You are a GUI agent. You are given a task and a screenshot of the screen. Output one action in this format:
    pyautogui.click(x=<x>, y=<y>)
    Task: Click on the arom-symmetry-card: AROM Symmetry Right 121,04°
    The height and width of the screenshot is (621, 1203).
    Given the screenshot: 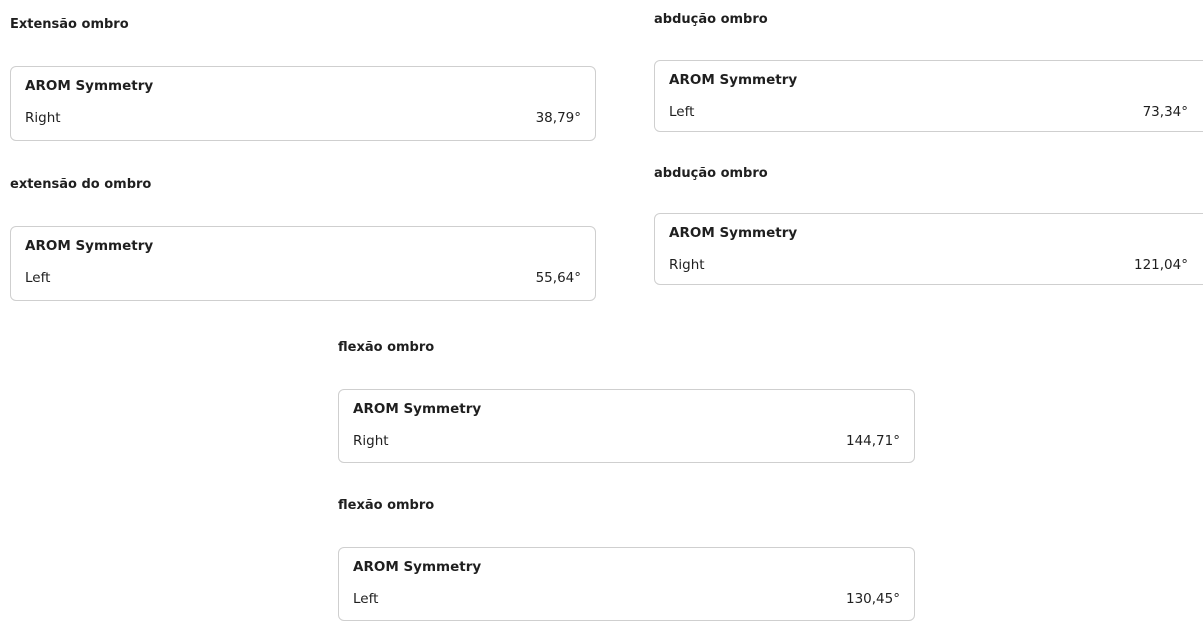 What is the action you would take?
    pyautogui.click(x=928, y=249)
    